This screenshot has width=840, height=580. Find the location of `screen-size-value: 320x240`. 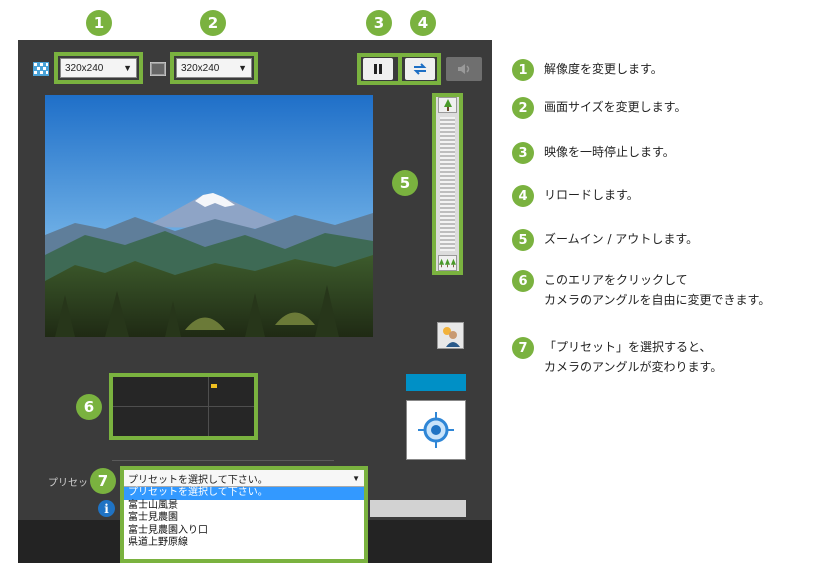

screen-size-value: 320x240 is located at coordinates (200, 68).